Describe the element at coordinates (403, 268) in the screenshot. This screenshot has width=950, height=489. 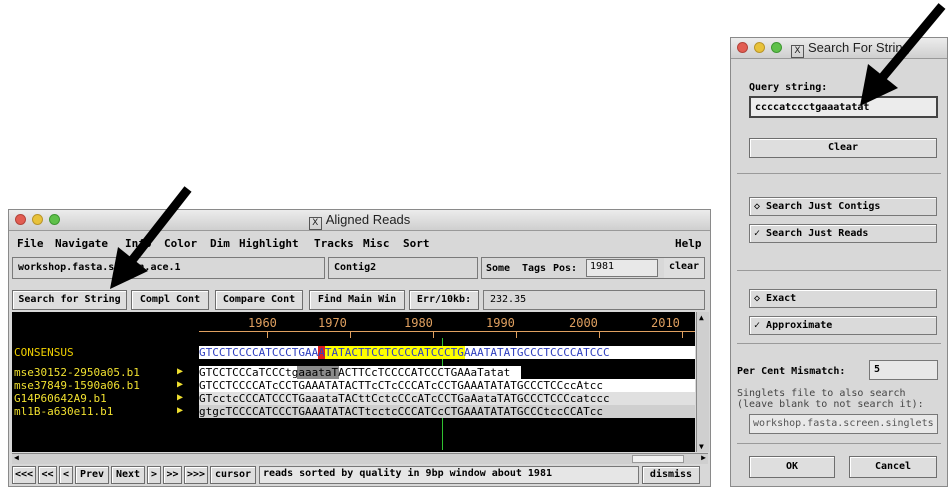
I see `contig-field: Contig2` at that location.